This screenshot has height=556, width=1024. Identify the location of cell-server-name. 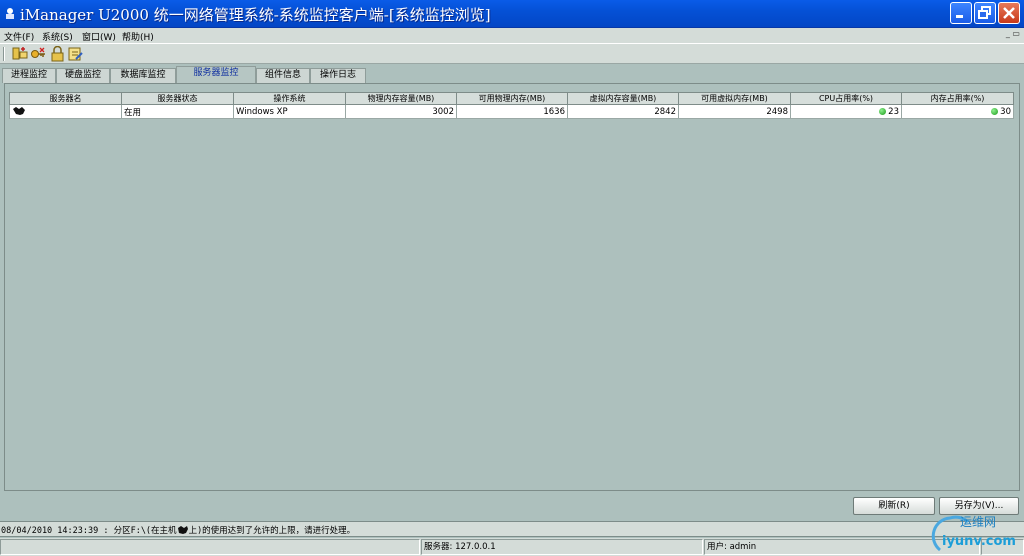
(65, 111).